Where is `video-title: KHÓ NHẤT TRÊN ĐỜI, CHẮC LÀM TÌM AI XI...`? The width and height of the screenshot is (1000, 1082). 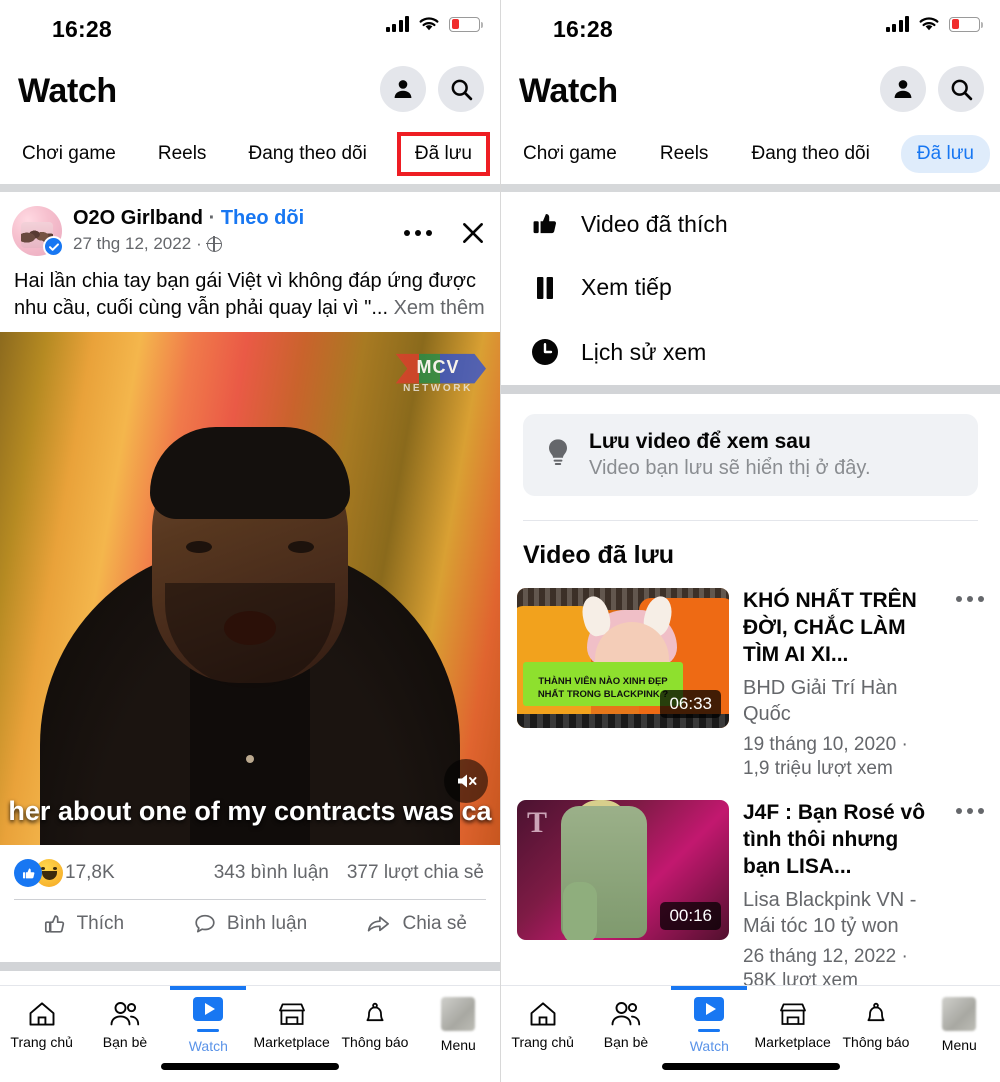
video-title: KHÓ NHẤT TRÊN ĐỜI, CHẮC LÀM TÌM AI XI... is located at coordinates (840, 628).